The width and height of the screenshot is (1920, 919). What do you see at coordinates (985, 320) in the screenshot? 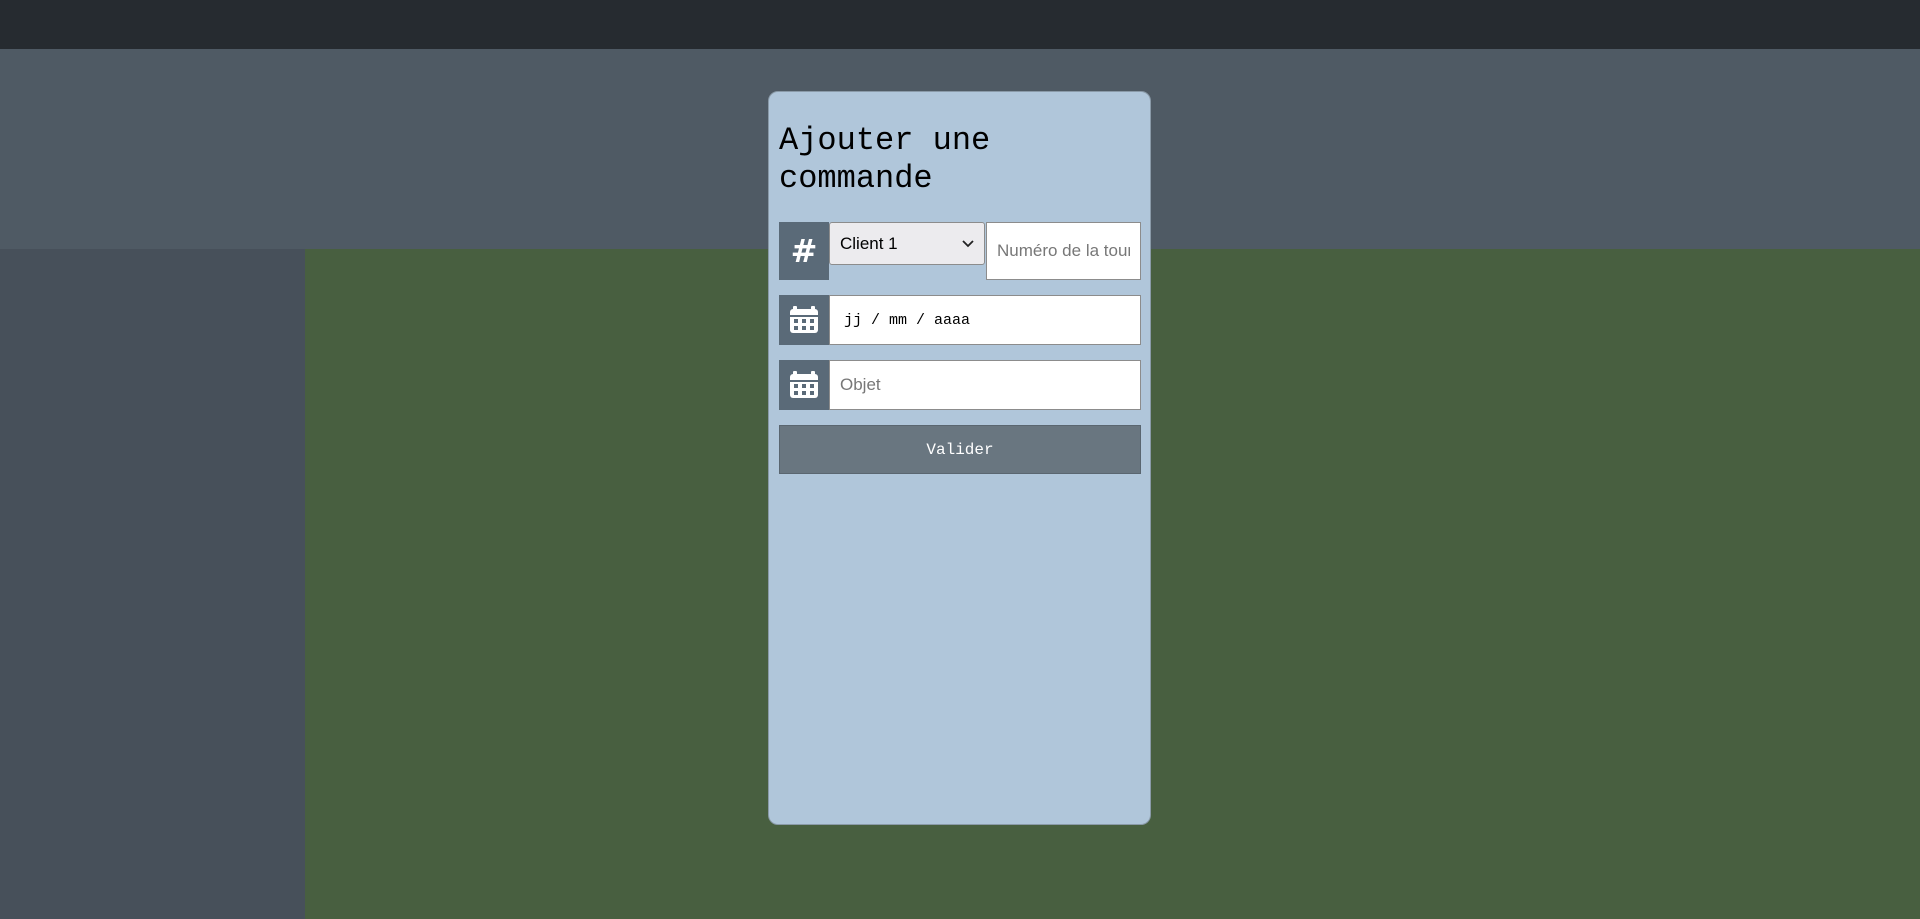
I see `date-input: jj / mm / aaaa` at bounding box center [985, 320].